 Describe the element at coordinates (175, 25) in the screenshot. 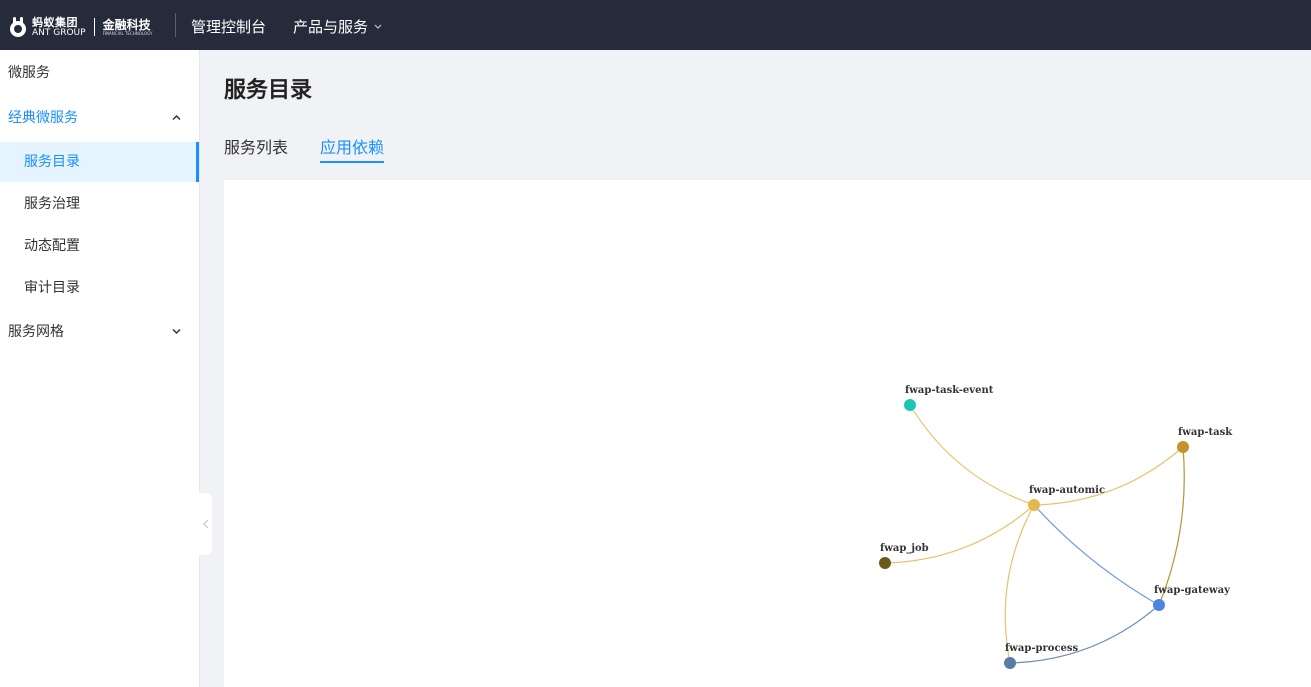

I see `topbar-divider` at that location.